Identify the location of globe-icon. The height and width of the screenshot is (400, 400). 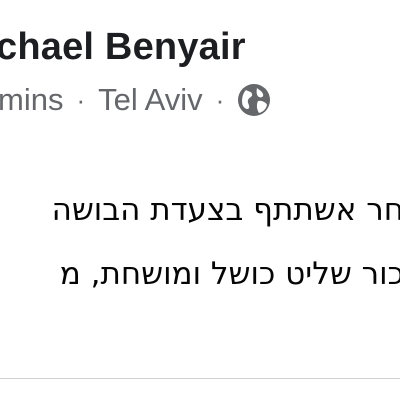
(254, 100).